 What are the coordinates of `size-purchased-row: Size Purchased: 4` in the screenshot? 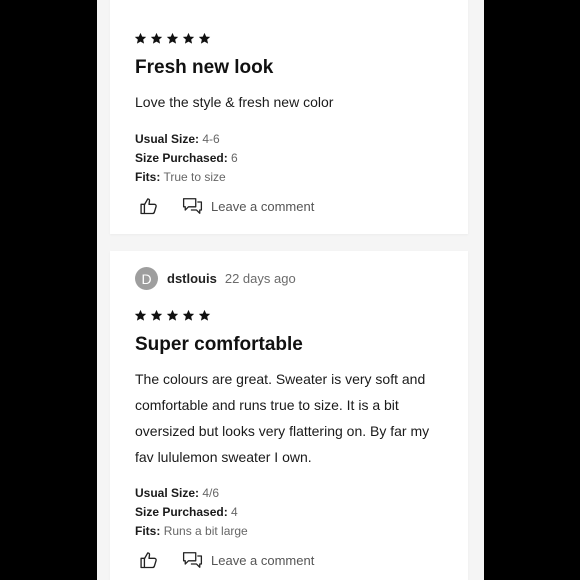 It's located at (186, 512).